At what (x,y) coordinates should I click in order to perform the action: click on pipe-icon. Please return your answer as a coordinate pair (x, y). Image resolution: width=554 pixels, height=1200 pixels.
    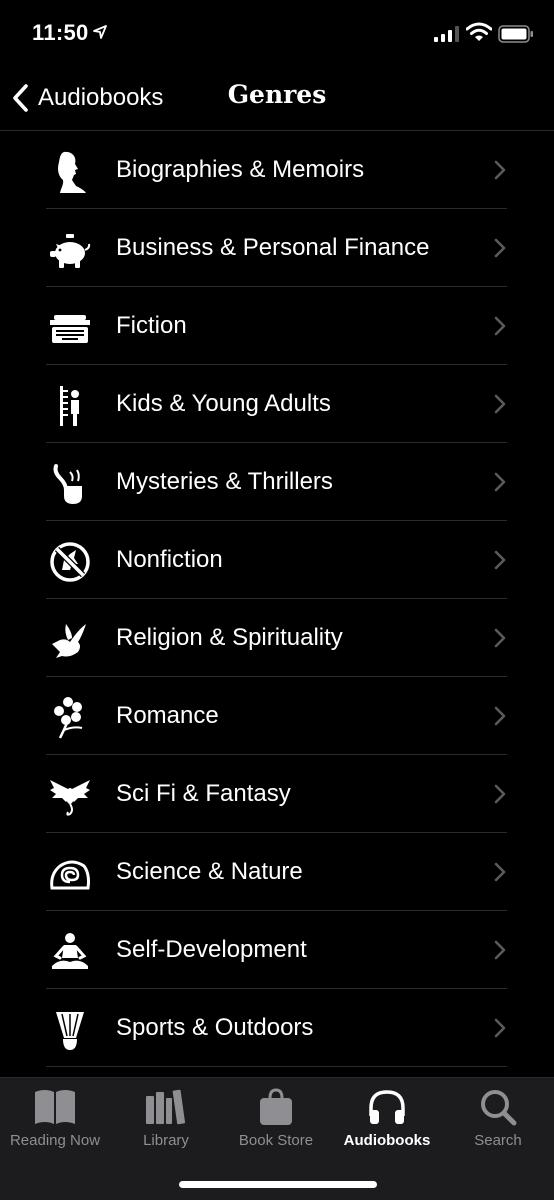
    Looking at the image, I should click on (67, 484).